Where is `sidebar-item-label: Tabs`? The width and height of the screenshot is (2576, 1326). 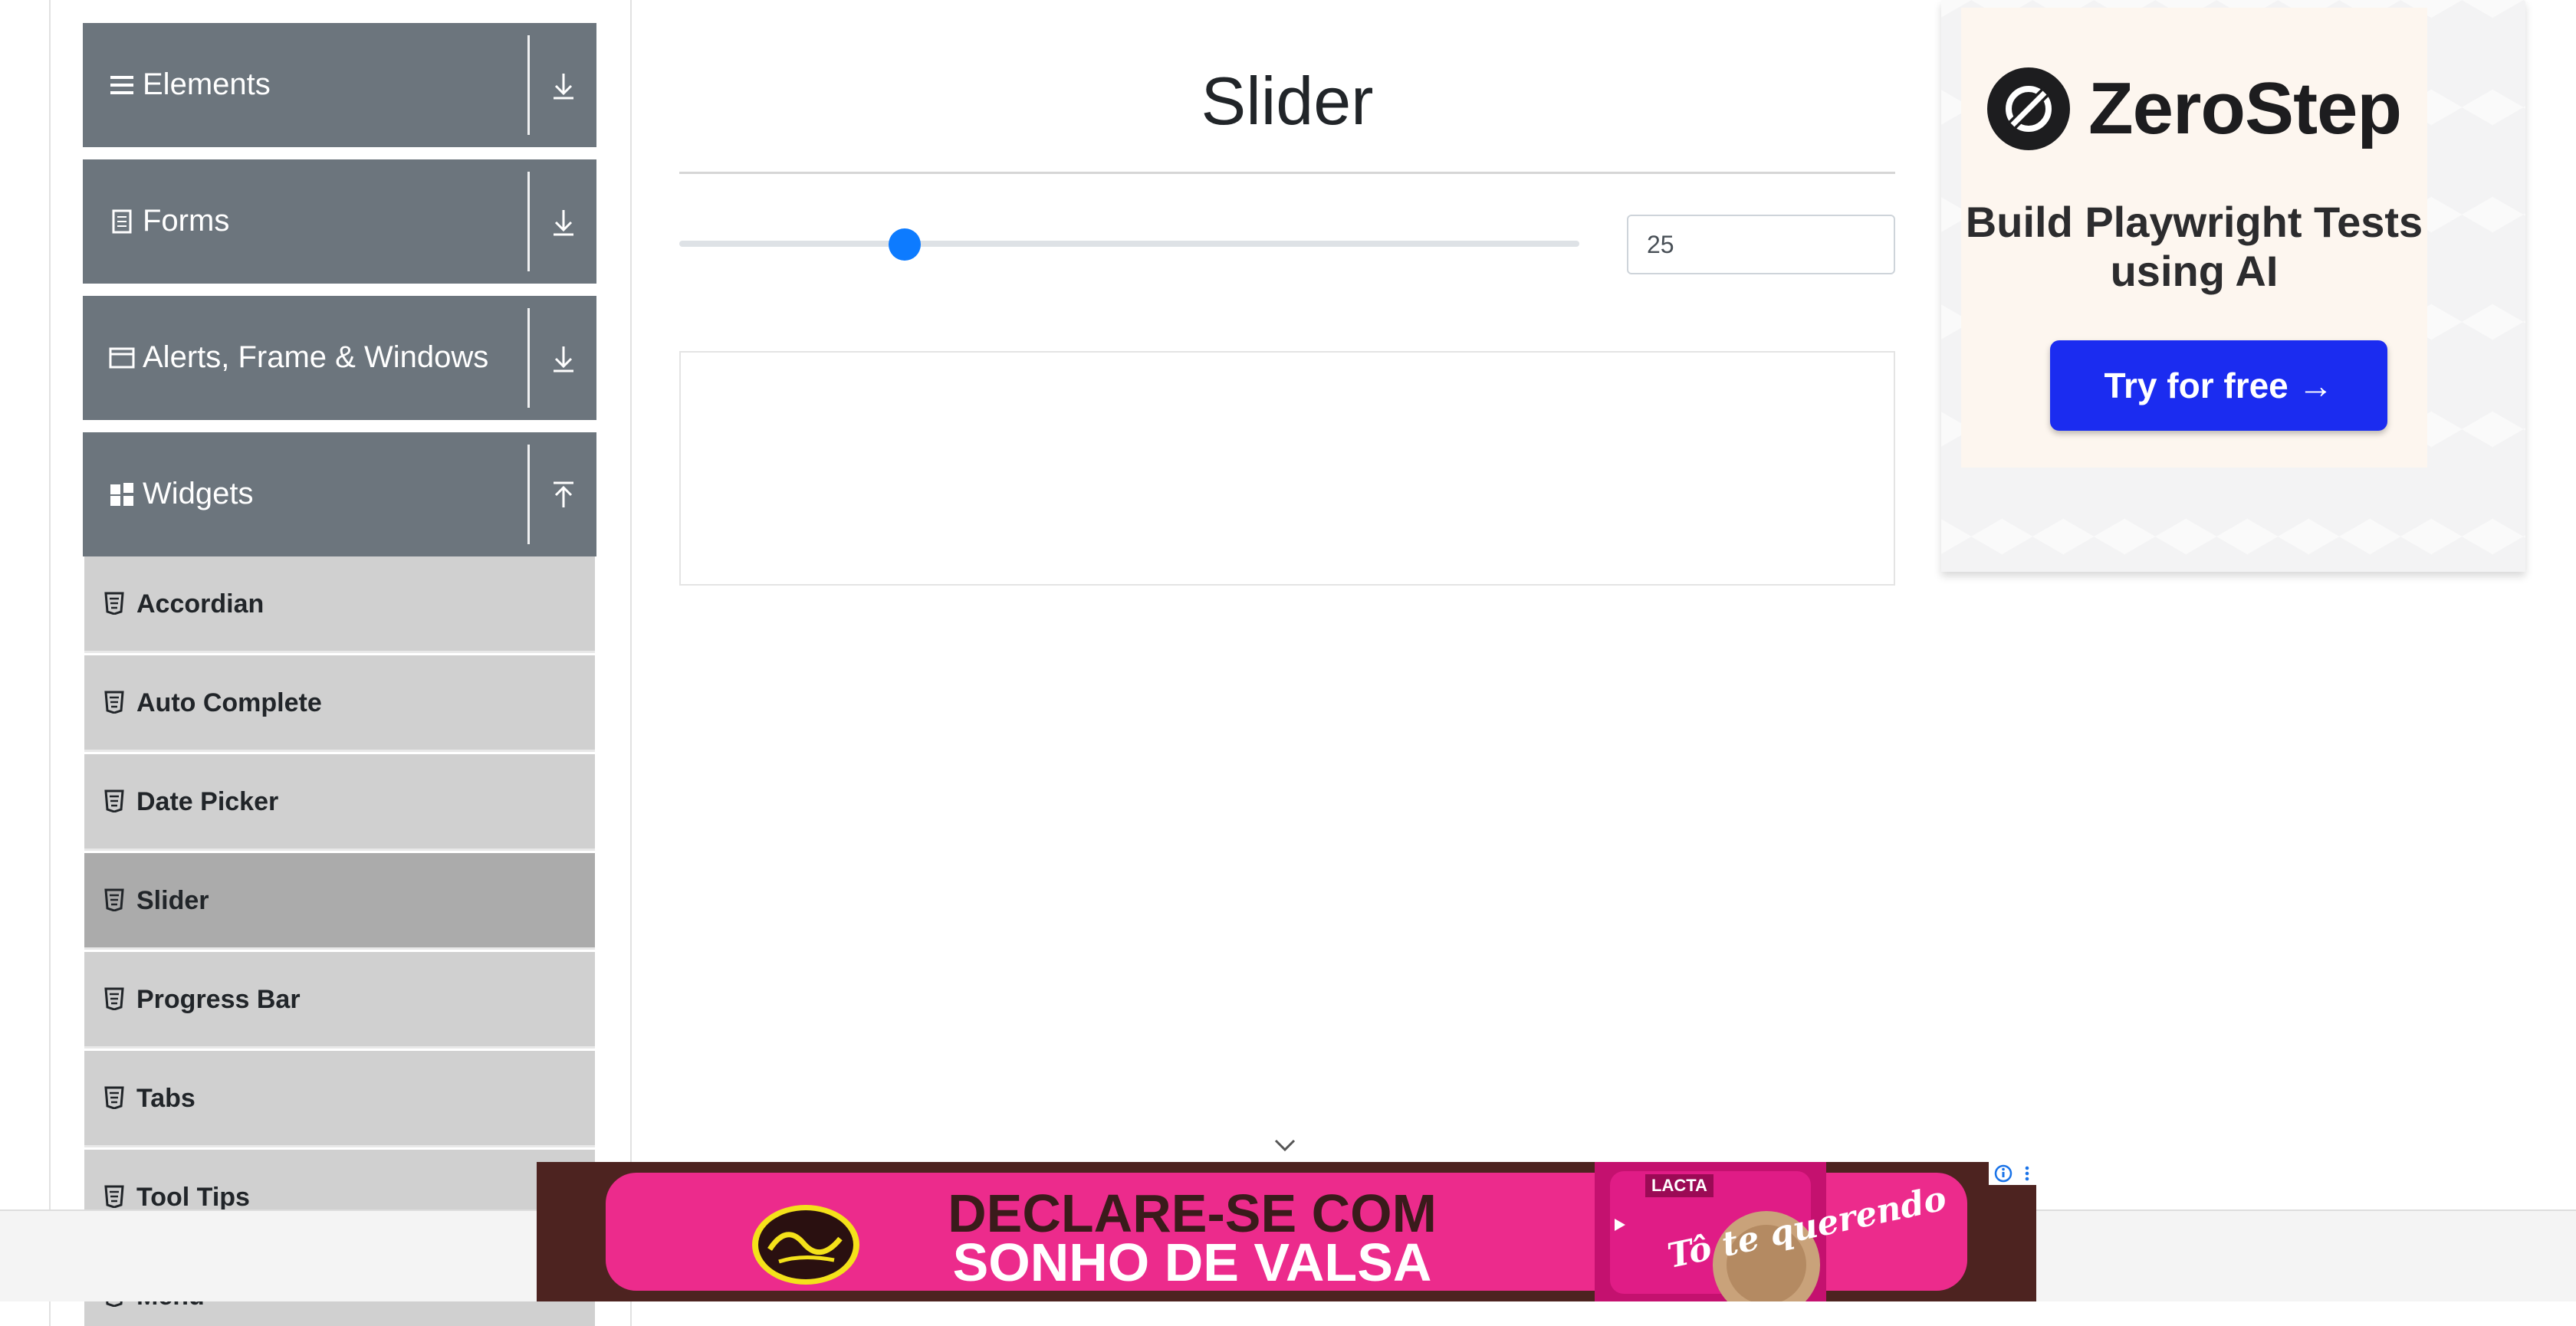
sidebar-item-label: Tabs is located at coordinates (166, 1098).